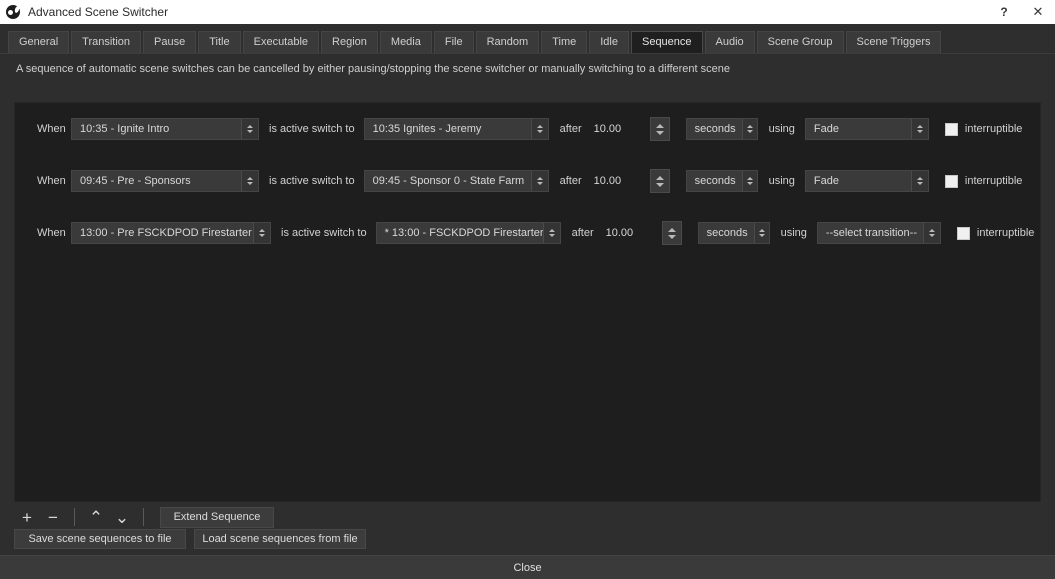 This screenshot has height=579, width=1055. What do you see at coordinates (826, 181) in the screenshot?
I see `transition-value: Fade` at bounding box center [826, 181].